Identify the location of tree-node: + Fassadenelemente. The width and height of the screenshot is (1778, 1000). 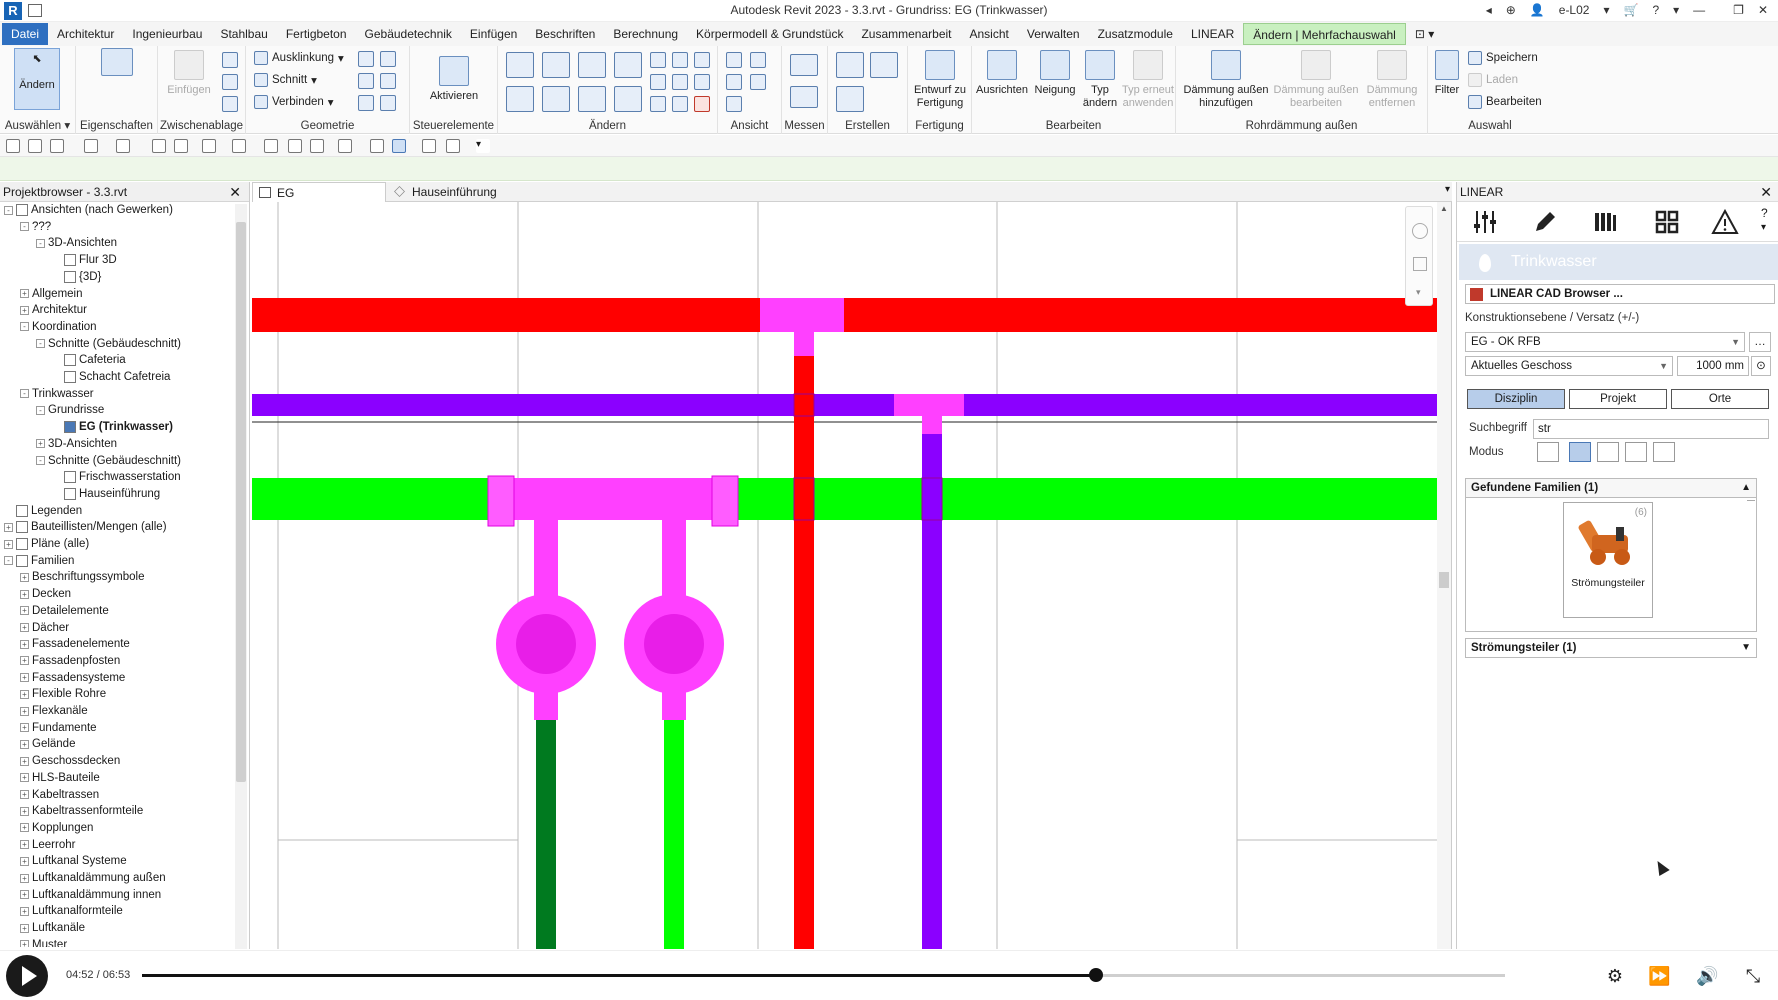
(75, 644).